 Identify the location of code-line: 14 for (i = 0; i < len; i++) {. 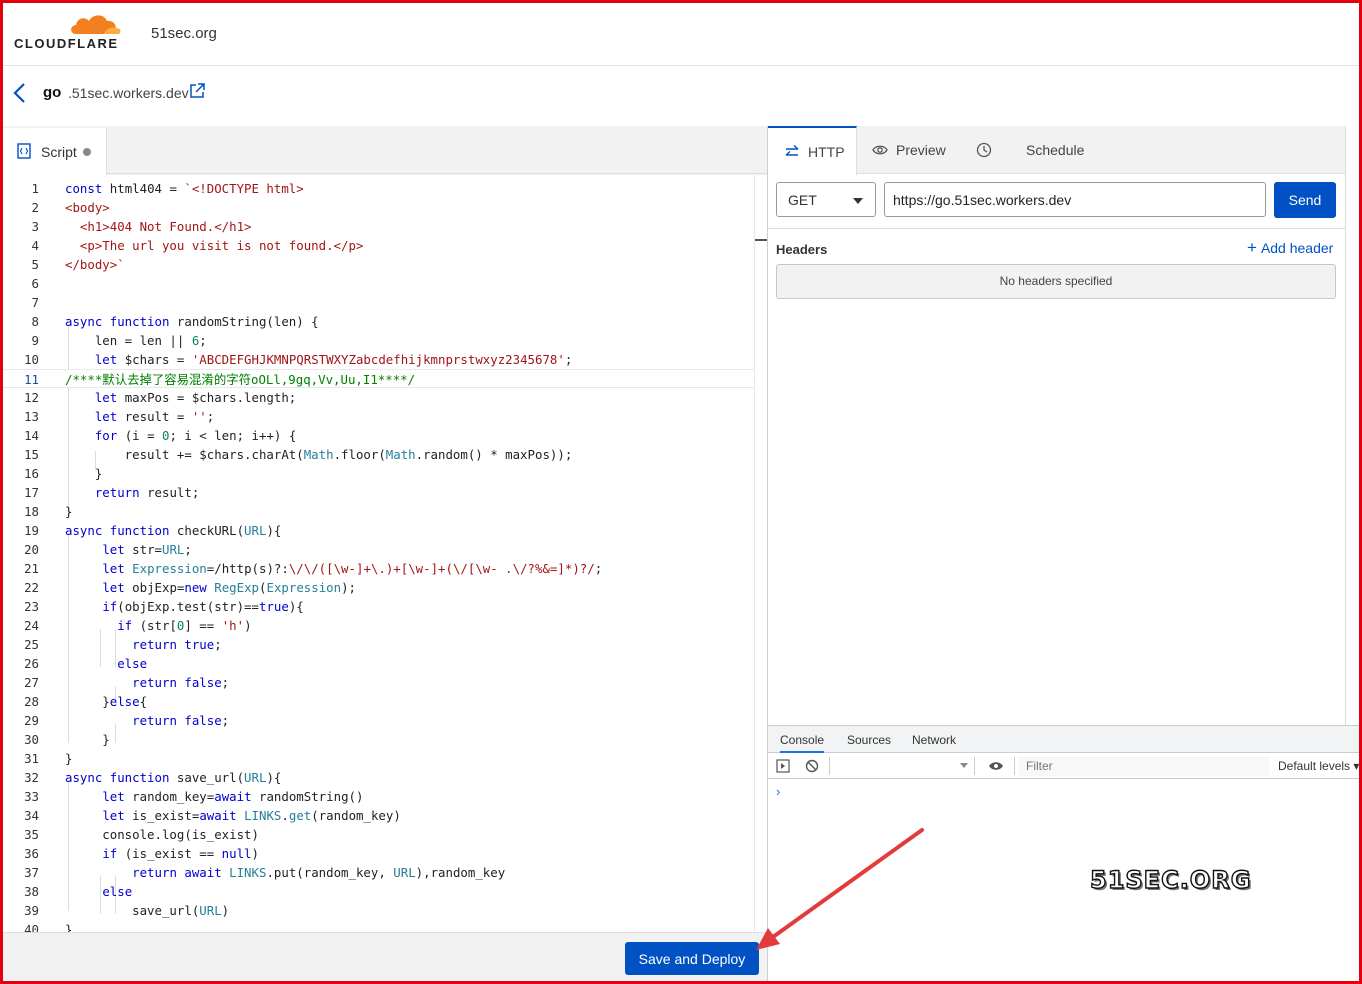
(160, 435).